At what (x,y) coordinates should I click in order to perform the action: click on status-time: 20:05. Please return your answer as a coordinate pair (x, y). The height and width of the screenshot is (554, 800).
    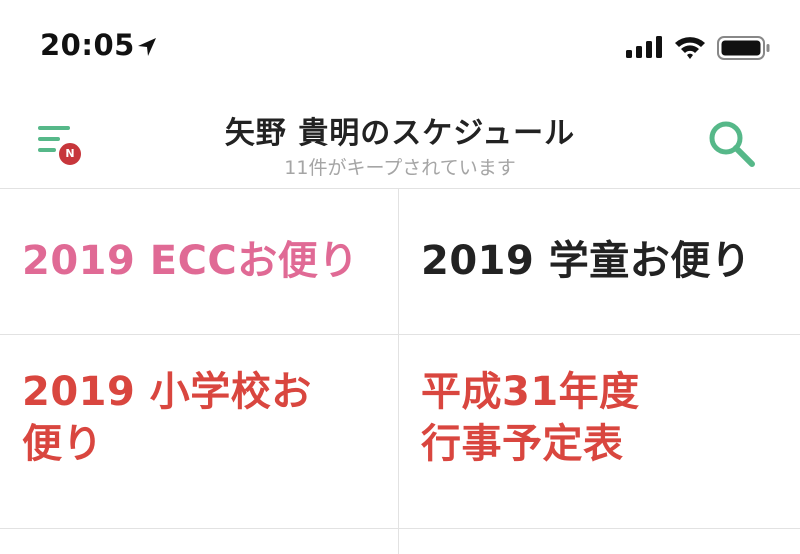
    Looking at the image, I should click on (87, 45).